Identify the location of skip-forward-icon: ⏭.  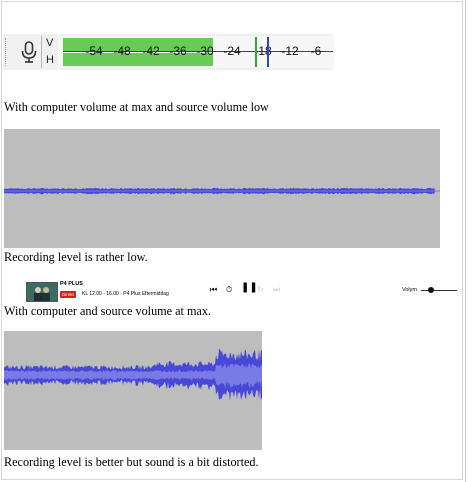
(276, 290).